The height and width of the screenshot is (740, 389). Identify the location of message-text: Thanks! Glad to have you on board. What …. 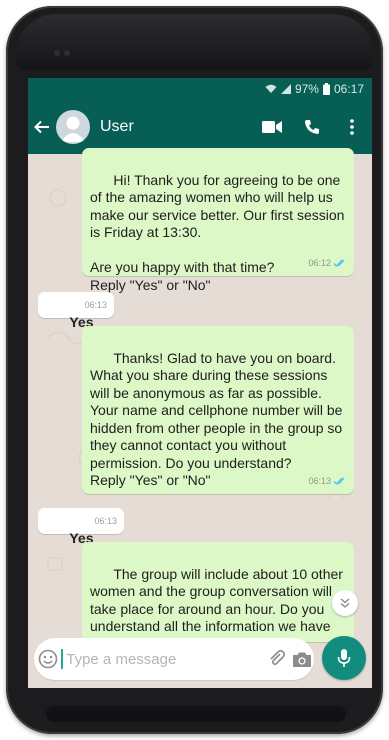
(216, 419).